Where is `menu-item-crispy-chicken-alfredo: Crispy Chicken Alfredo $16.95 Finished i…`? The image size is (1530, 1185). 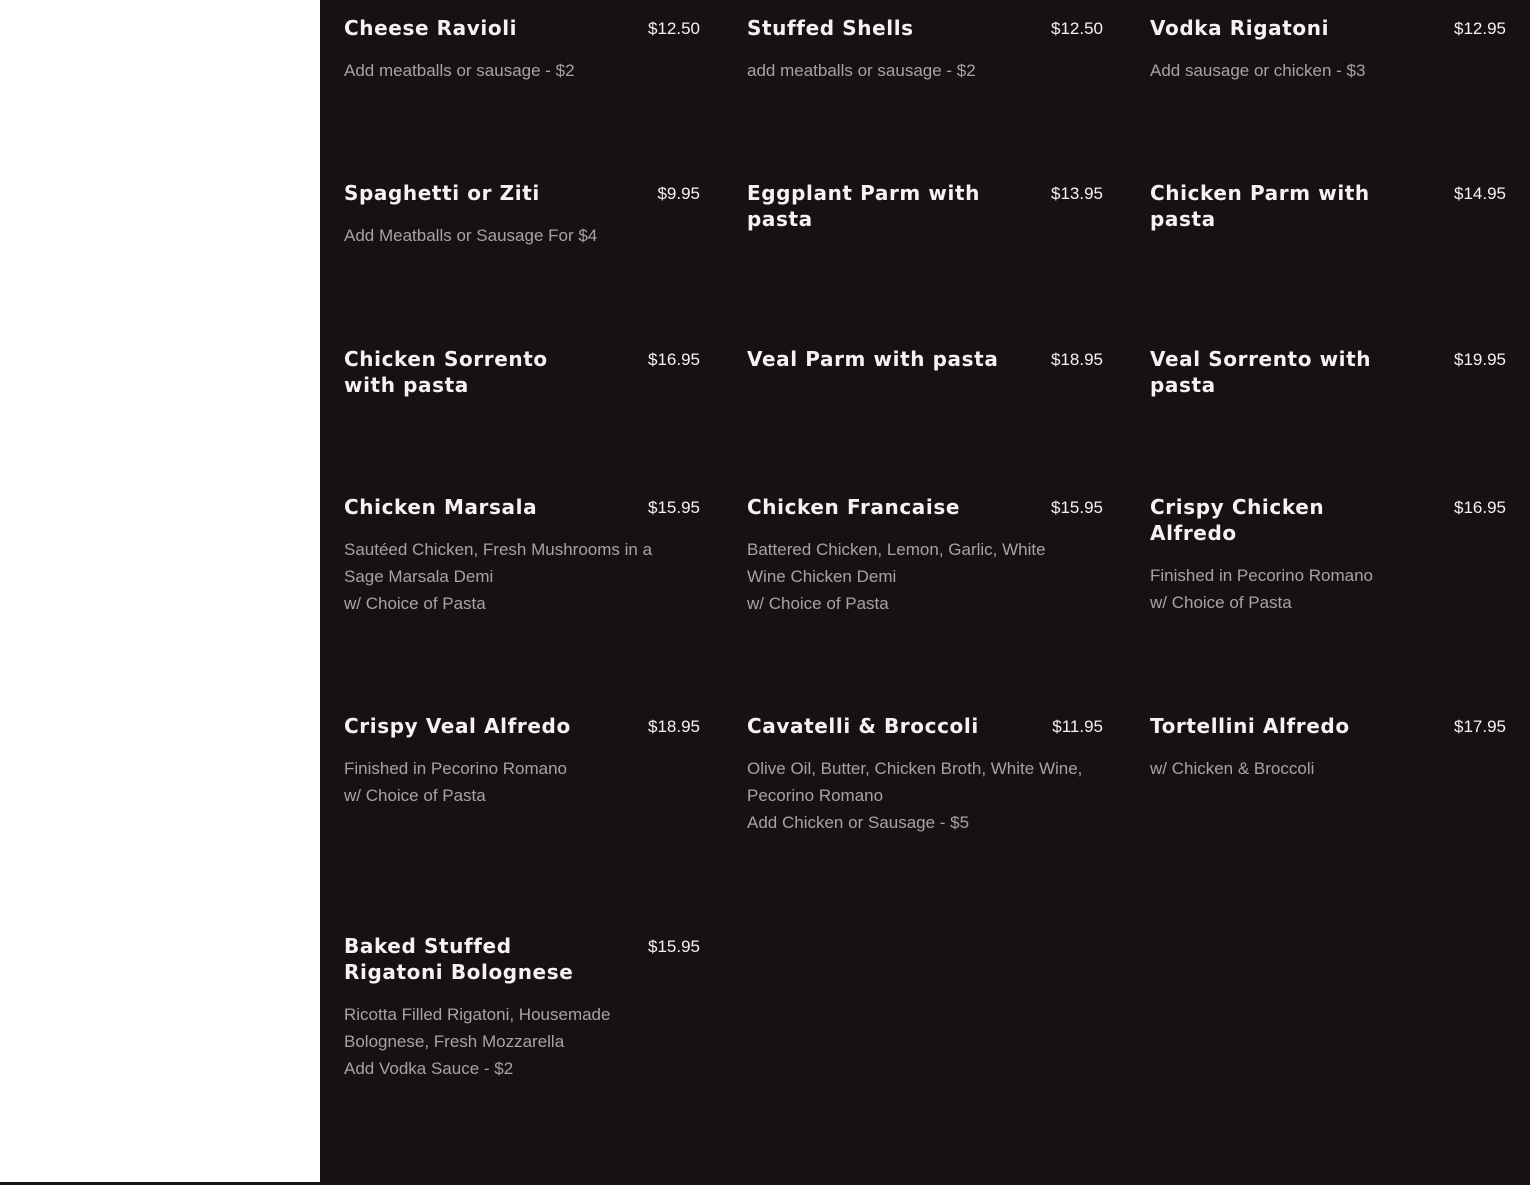
menu-item-crispy-chicken-alfredo: Crispy Chicken Alfredo $16.95 Finished i… is located at coordinates (1328, 555).